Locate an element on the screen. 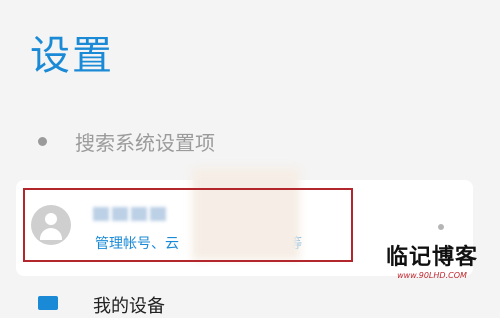  watermark-url: www.90LHD.COM is located at coordinates (432, 275).